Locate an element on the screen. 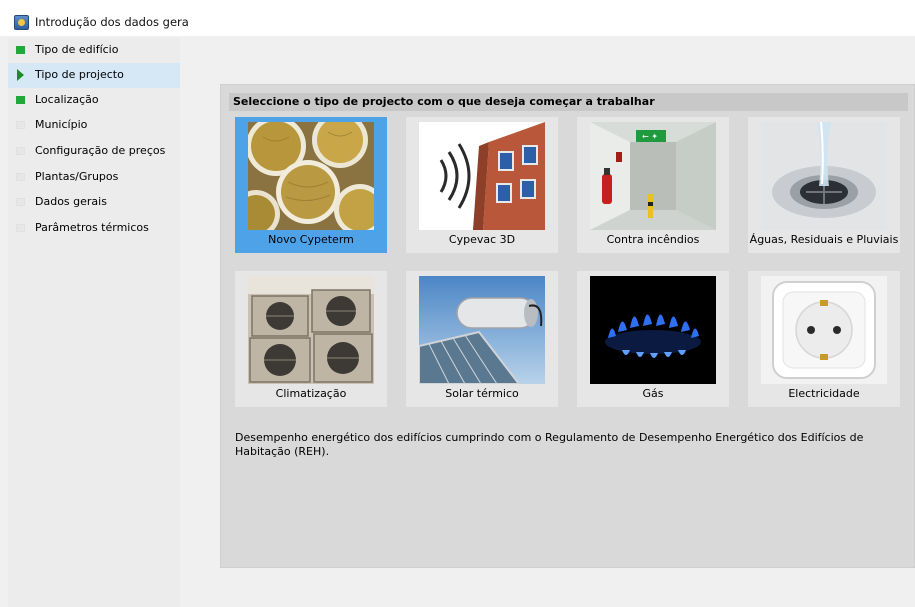 The height and width of the screenshot is (607, 915). tile-contra-incendios: ← ✦ Contra incêndios is located at coordinates (653, 185).